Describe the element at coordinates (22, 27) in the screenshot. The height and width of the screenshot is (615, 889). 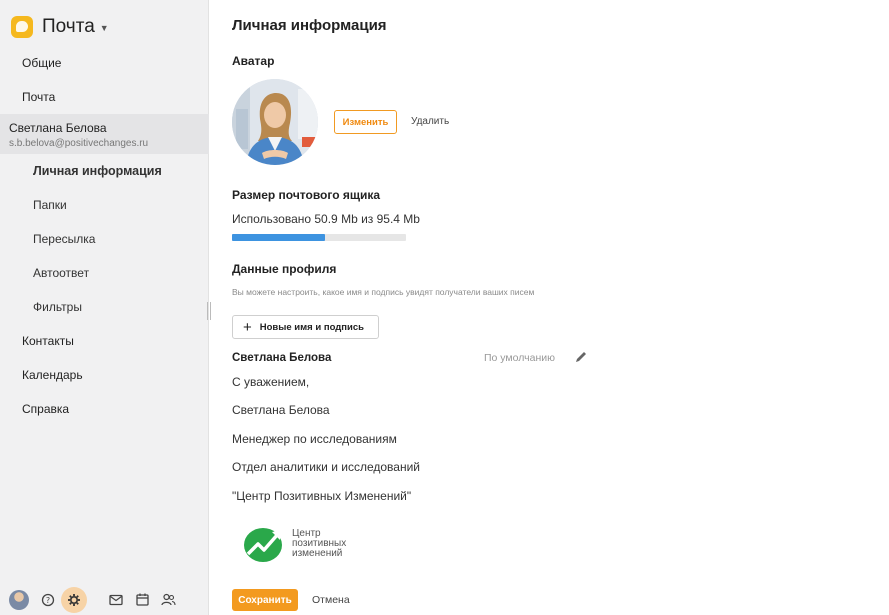
I see `mail-app-logo-icon` at that location.